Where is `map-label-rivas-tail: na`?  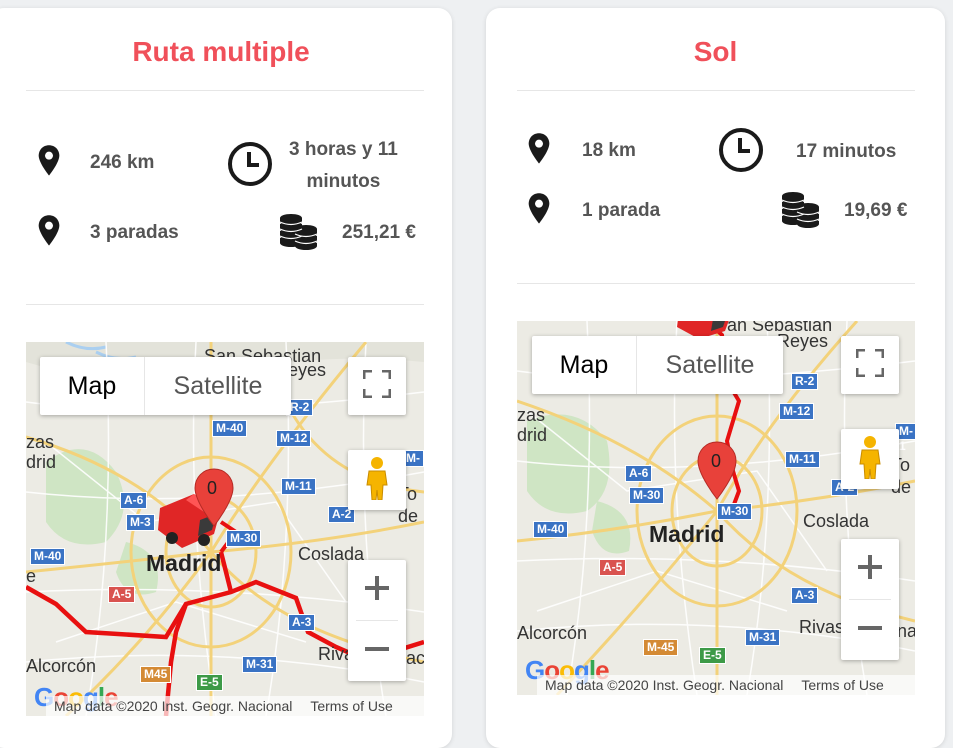 map-label-rivas-tail: na is located at coordinates (906, 631).